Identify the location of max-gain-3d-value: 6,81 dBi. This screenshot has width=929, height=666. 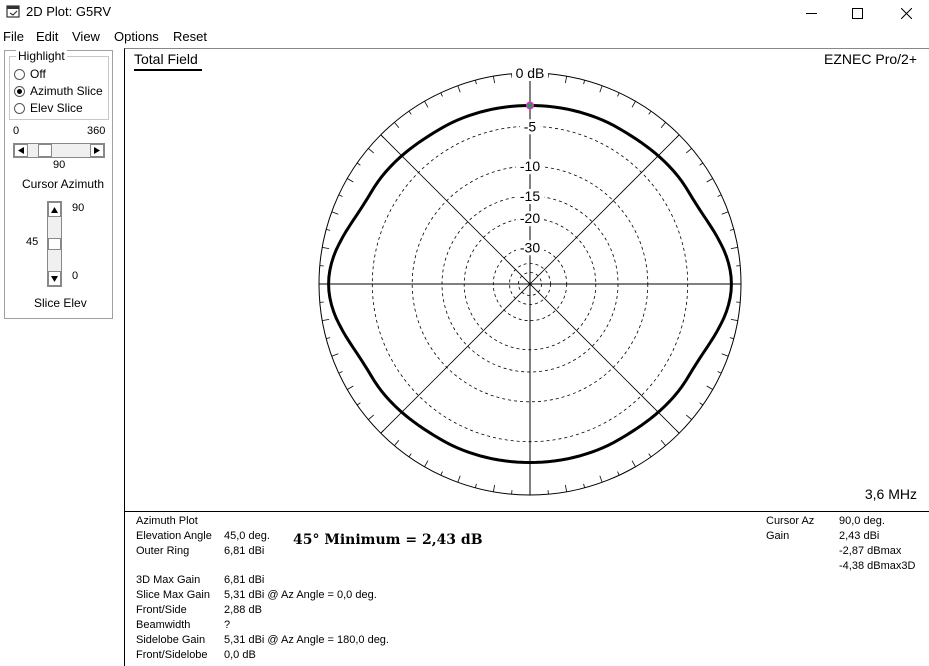
(244, 580).